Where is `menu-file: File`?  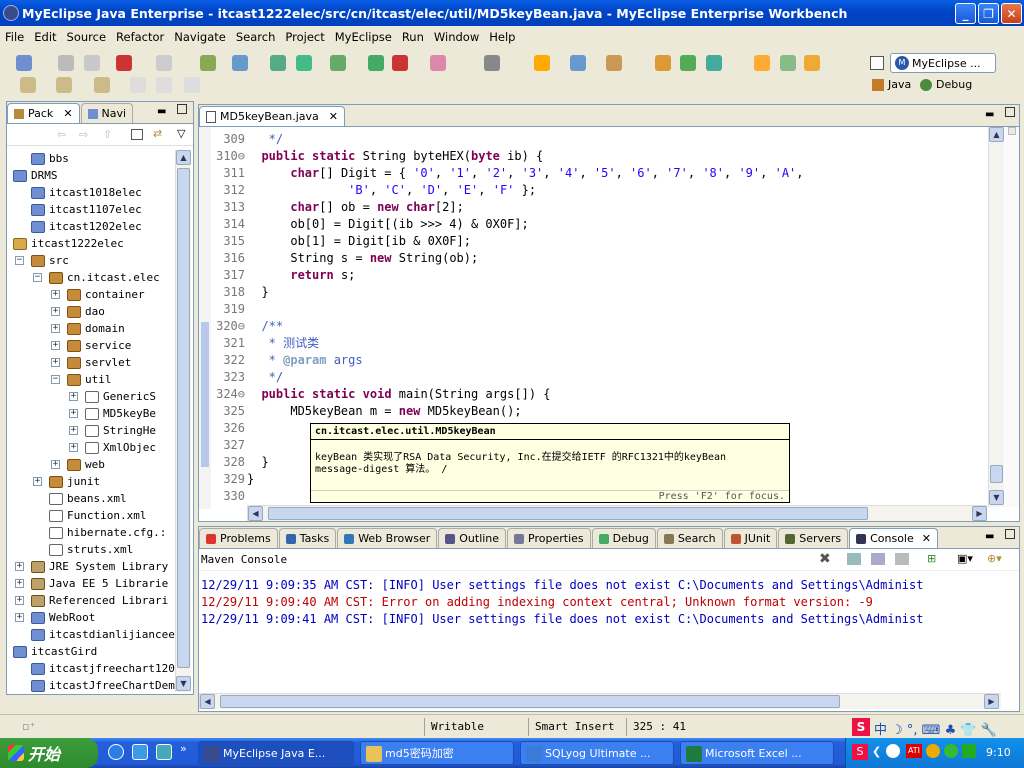
menu-file: File is located at coordinates (14, 37).